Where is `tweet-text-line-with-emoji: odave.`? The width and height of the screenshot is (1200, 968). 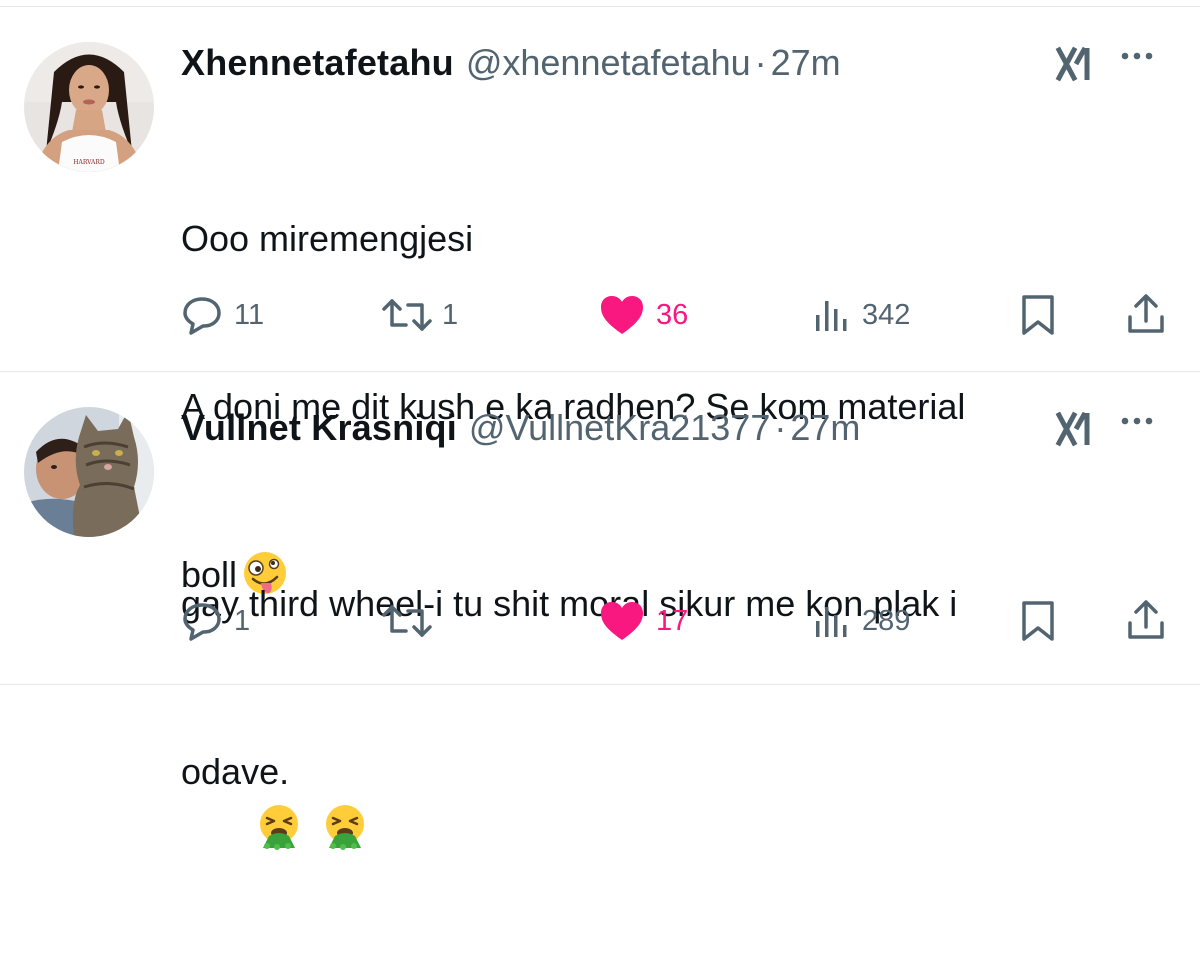
tweet-text-line-with-emoji: odave. is located at coordinates (670, 800).